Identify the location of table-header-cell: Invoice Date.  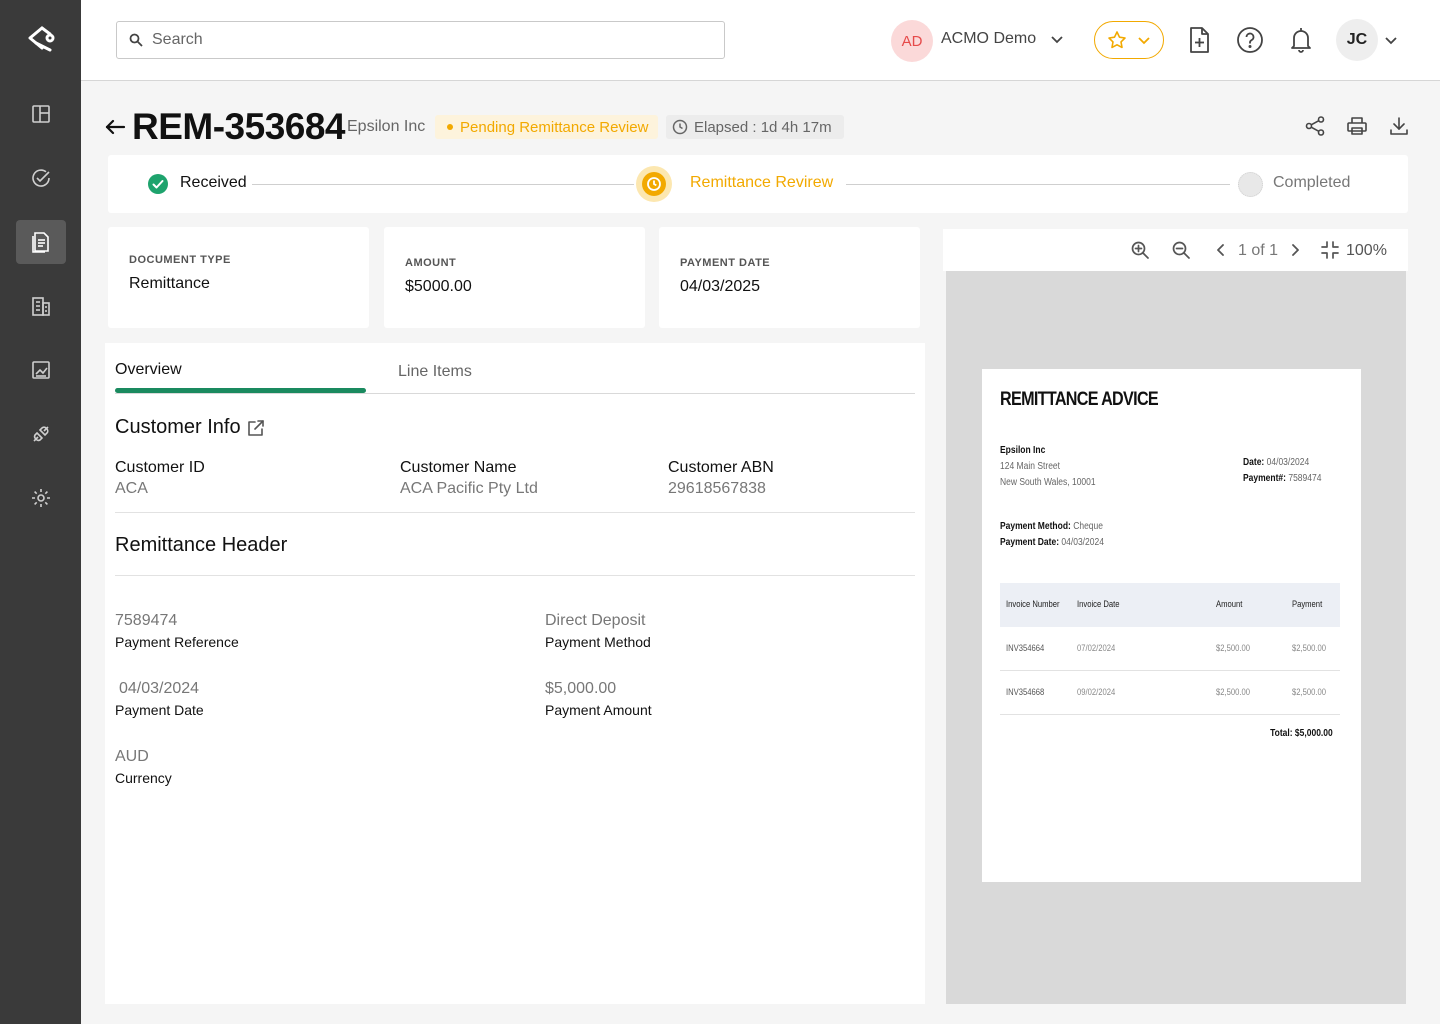
(1098, 604).